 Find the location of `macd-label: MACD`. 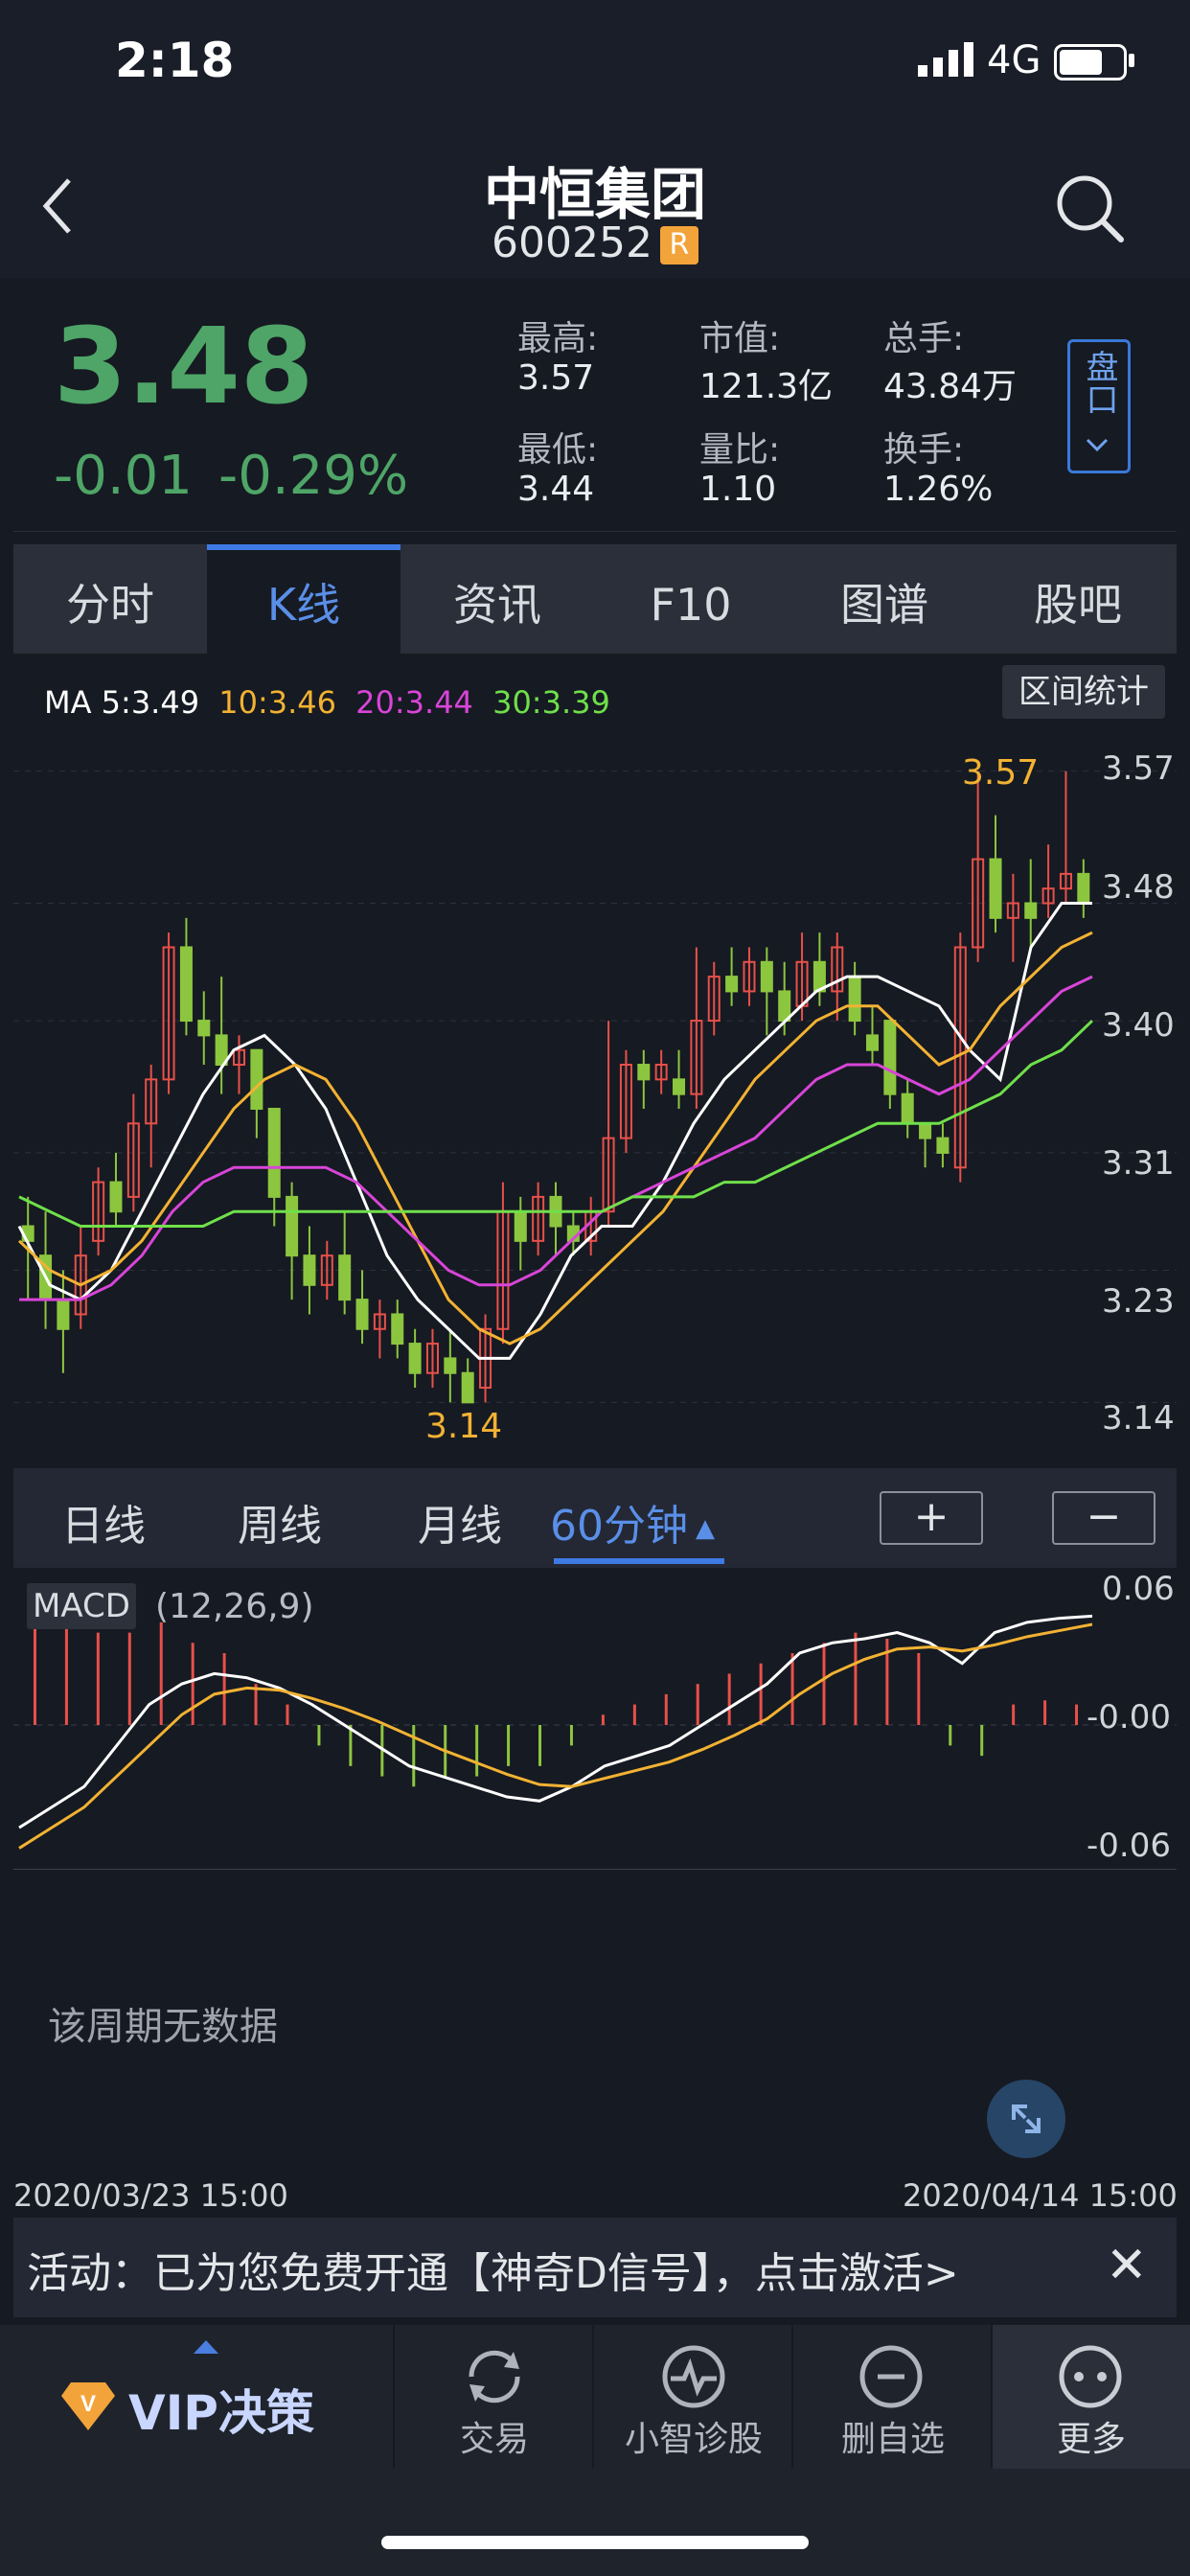

macd-label: MACD is located at coordinates (82, 1606).